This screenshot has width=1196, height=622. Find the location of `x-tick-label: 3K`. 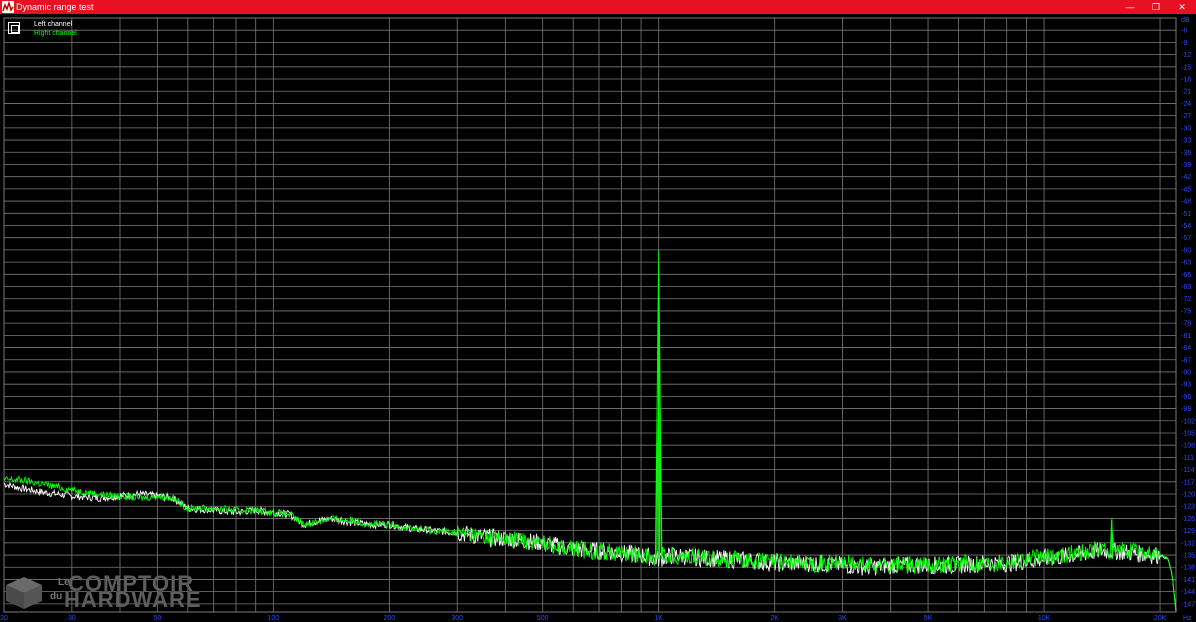

x-tick-label: 3K is located at coordinates (842, 618).